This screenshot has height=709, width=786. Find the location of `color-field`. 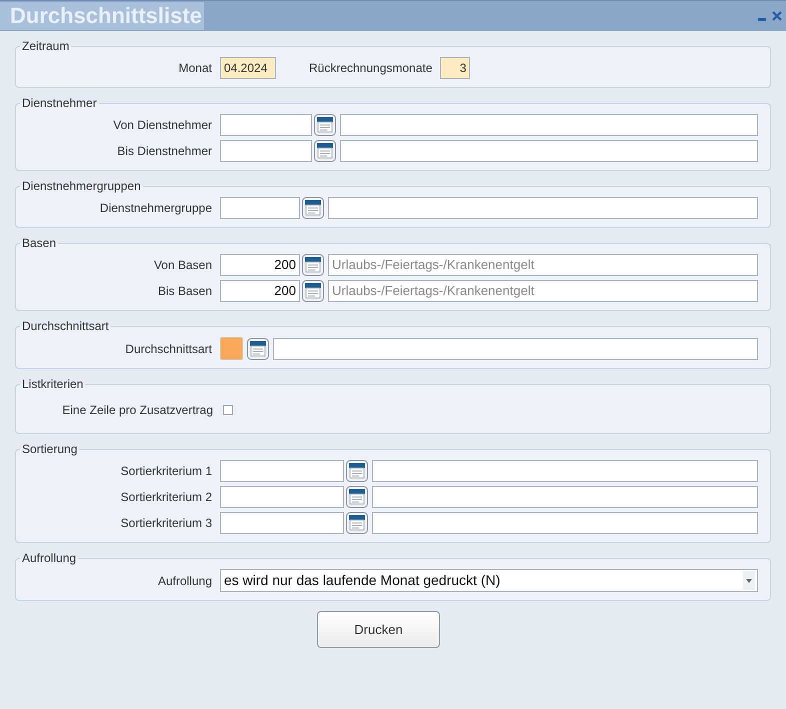

color-field is located at coordinates (231, 348).